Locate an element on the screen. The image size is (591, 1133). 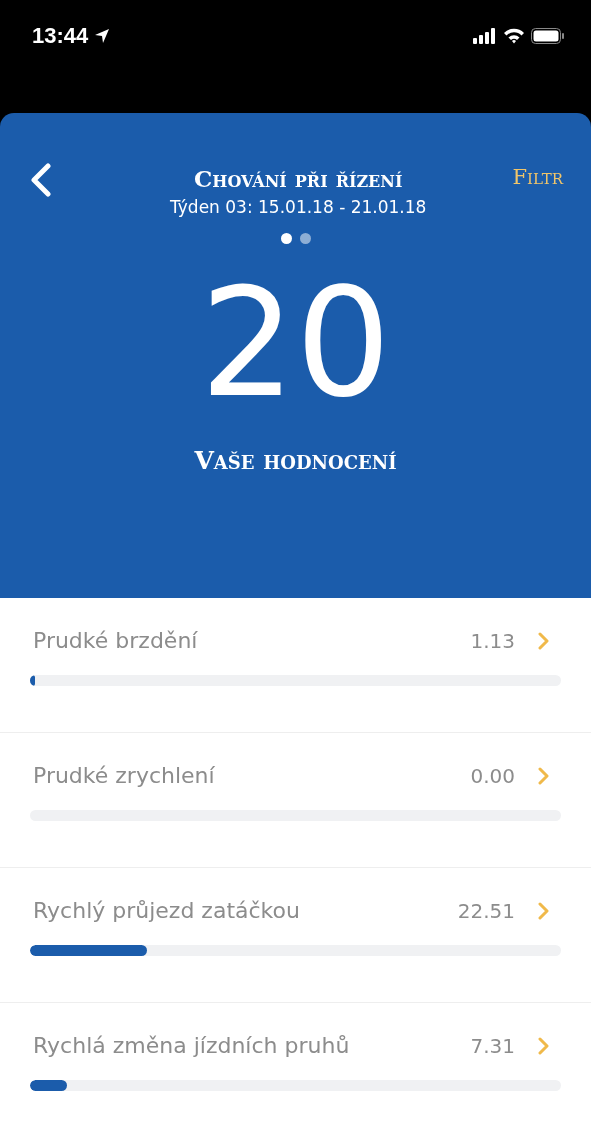
metric-name: Prudké brzdění is located at coordinates (116, 640).